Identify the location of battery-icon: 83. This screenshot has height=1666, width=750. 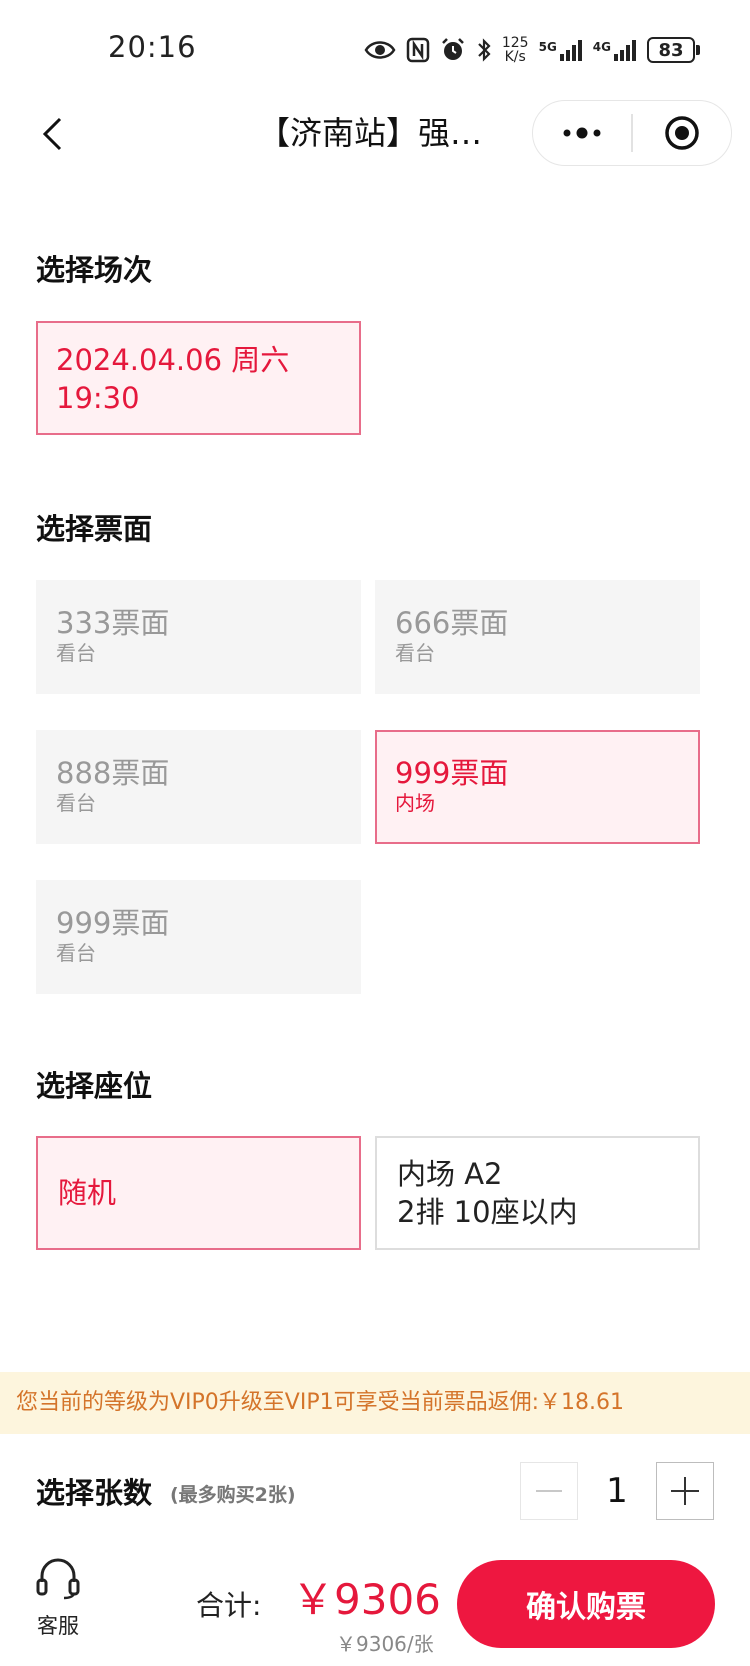
(673, 50).